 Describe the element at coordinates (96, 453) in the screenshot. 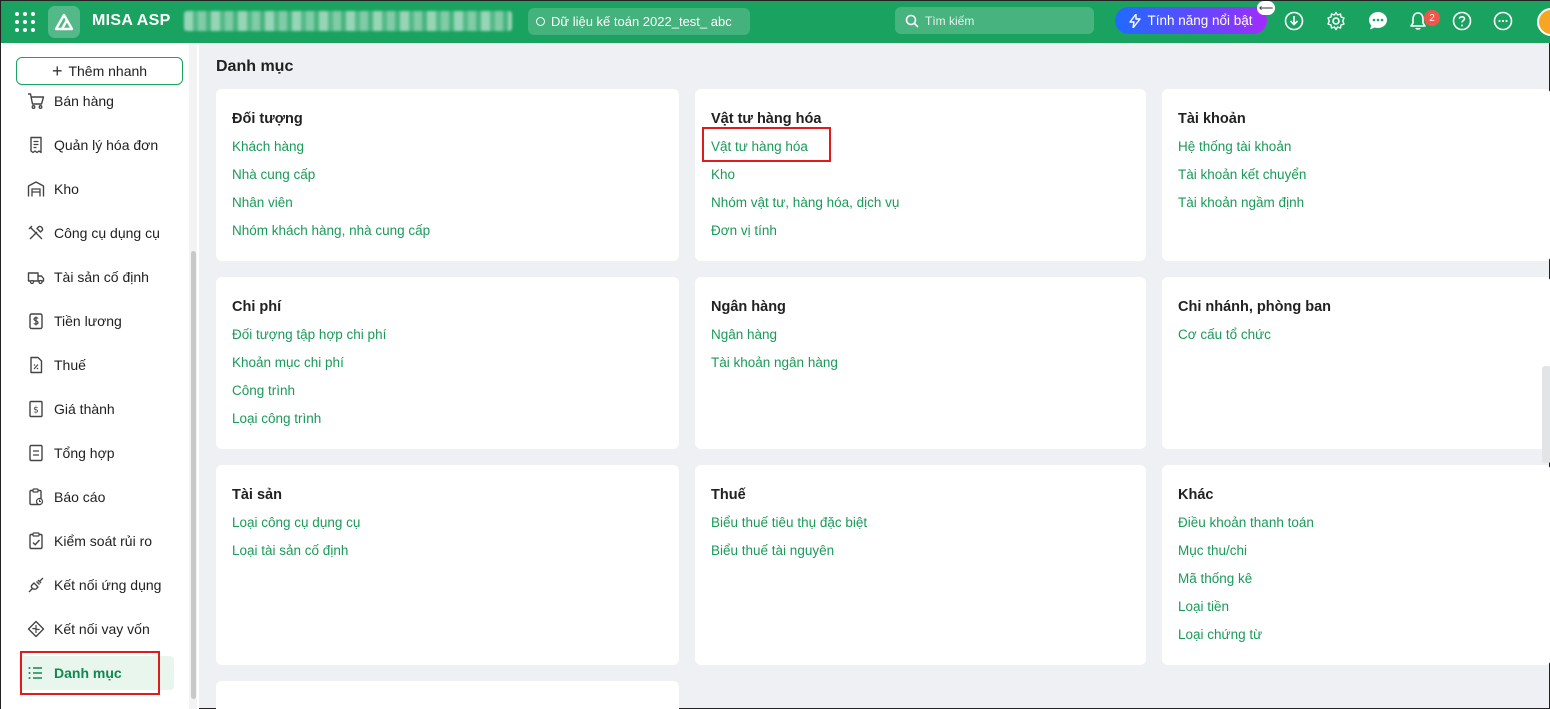

I see `sidebar-item-tong-hop: Tổng hợp` at that location.